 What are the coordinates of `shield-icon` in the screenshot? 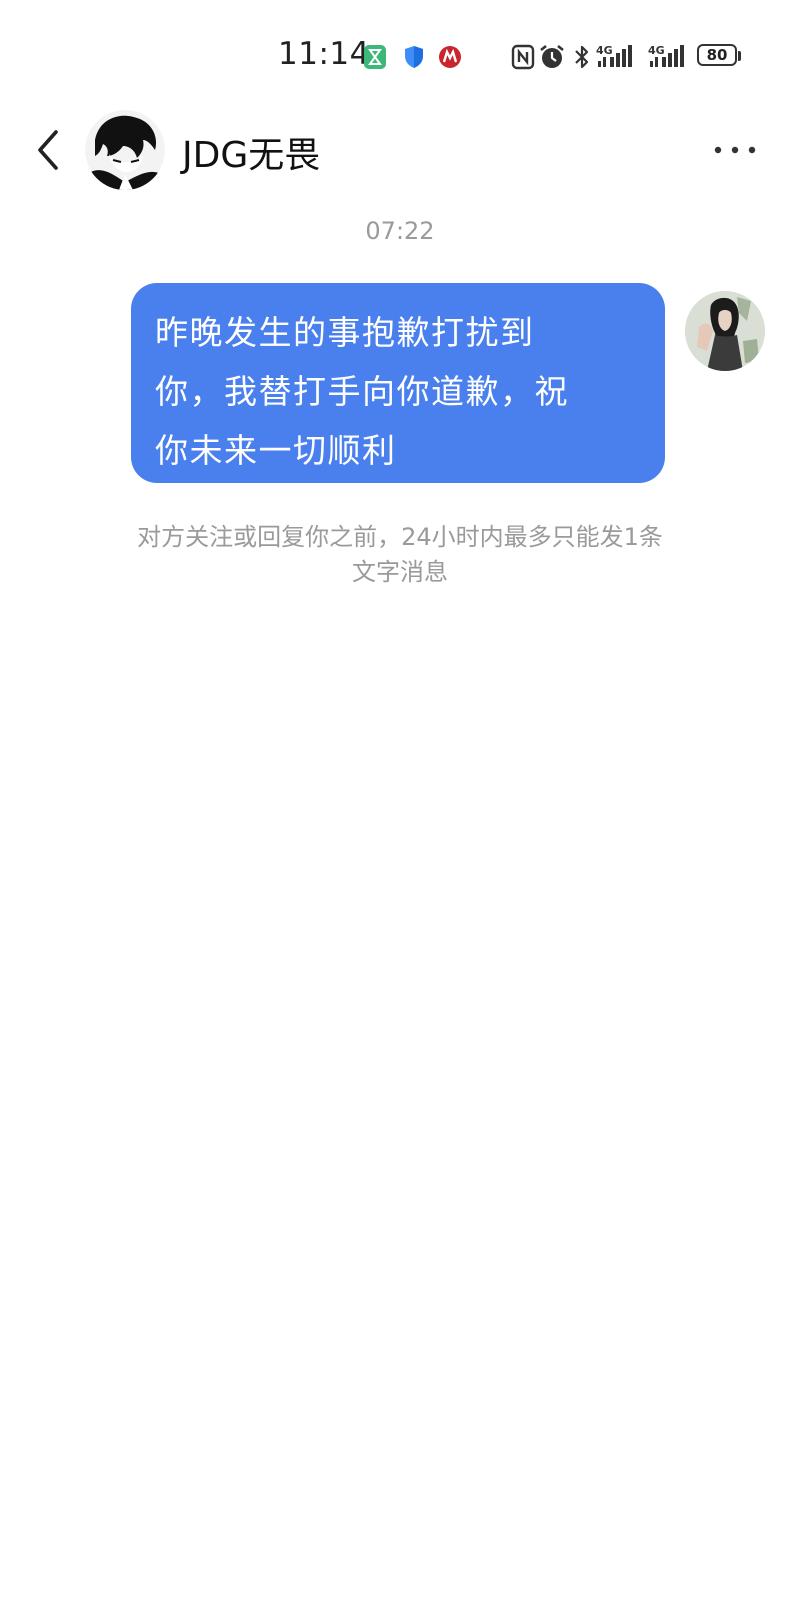 It's located at (414, 57).